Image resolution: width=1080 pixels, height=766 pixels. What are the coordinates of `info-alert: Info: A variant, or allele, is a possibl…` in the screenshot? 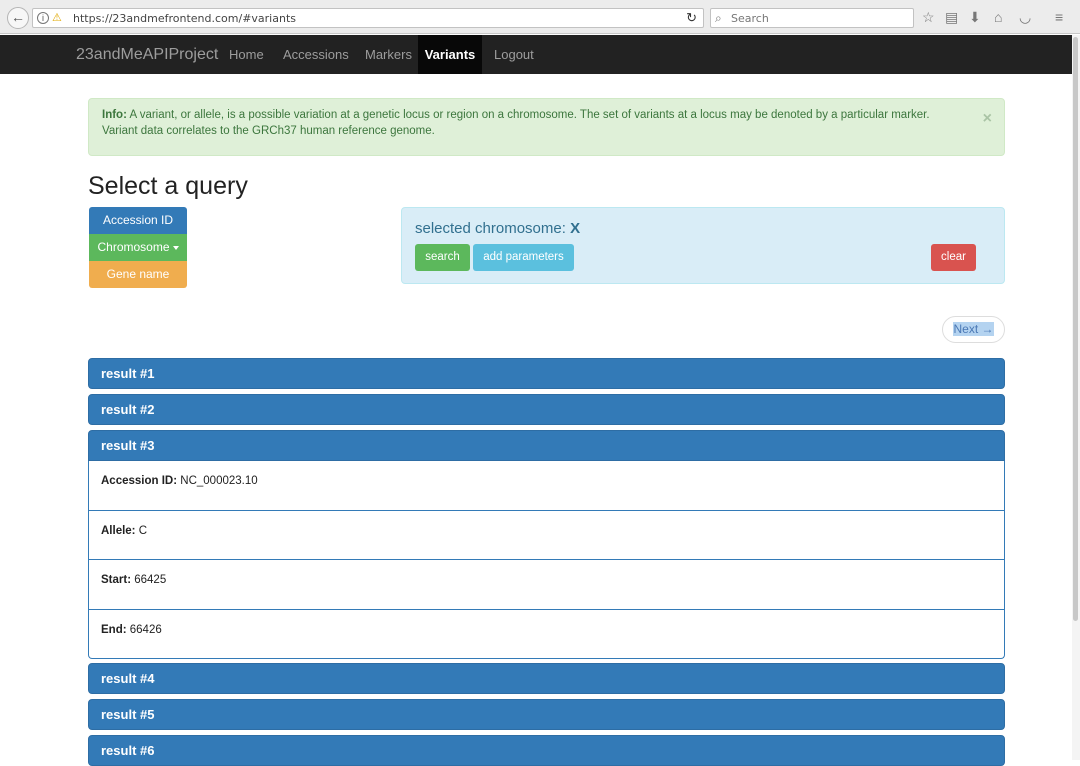 It's located at (546, 127).